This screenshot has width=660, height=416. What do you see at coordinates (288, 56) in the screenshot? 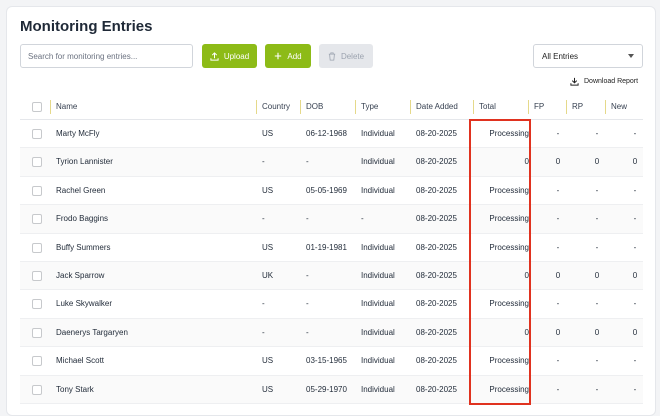
I see `add-button: Add` at bounding box center [288, 56].